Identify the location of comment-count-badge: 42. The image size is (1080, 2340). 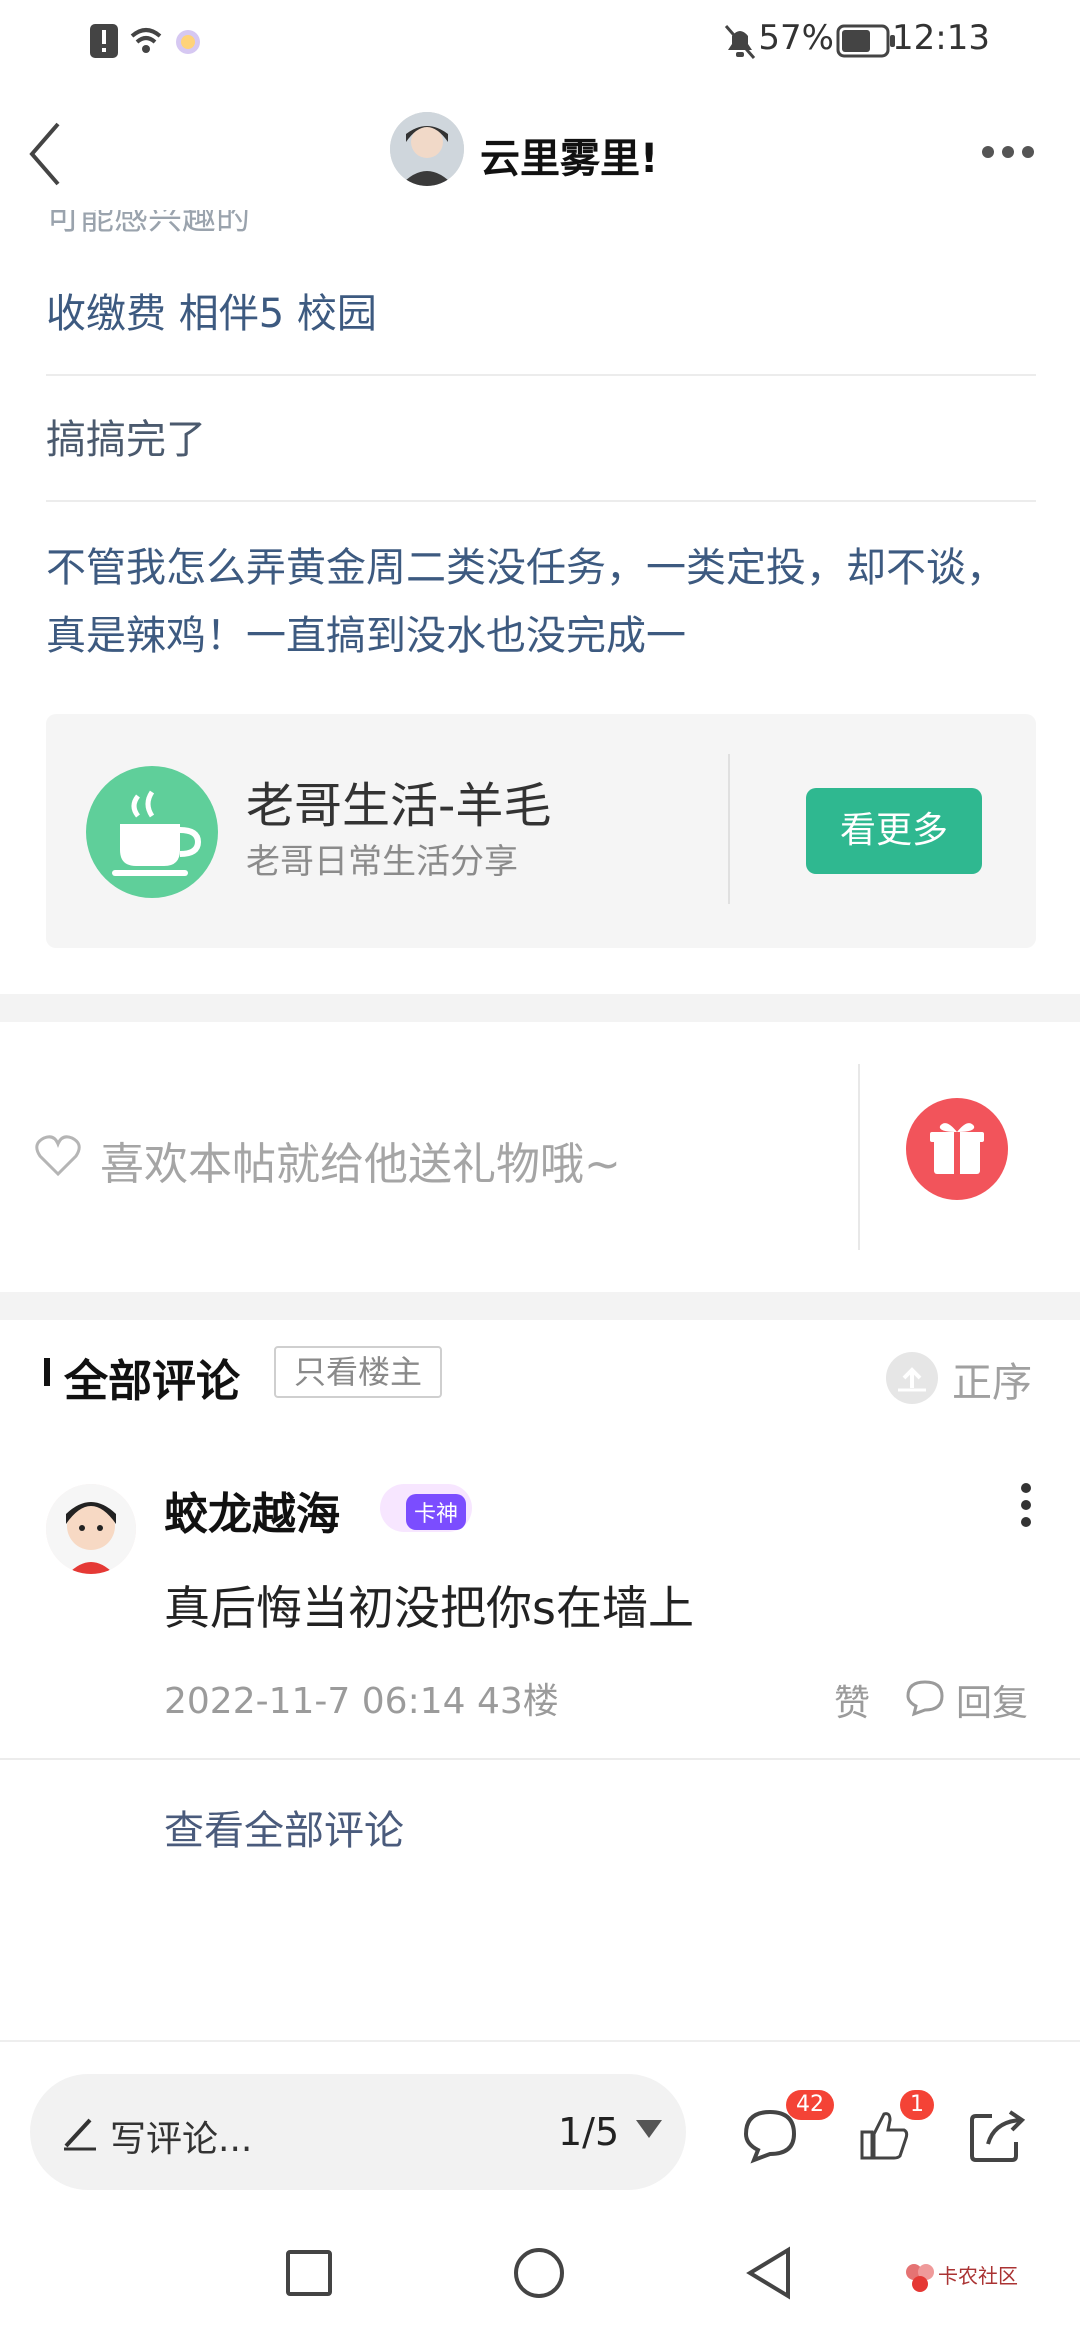
(810, 2105).